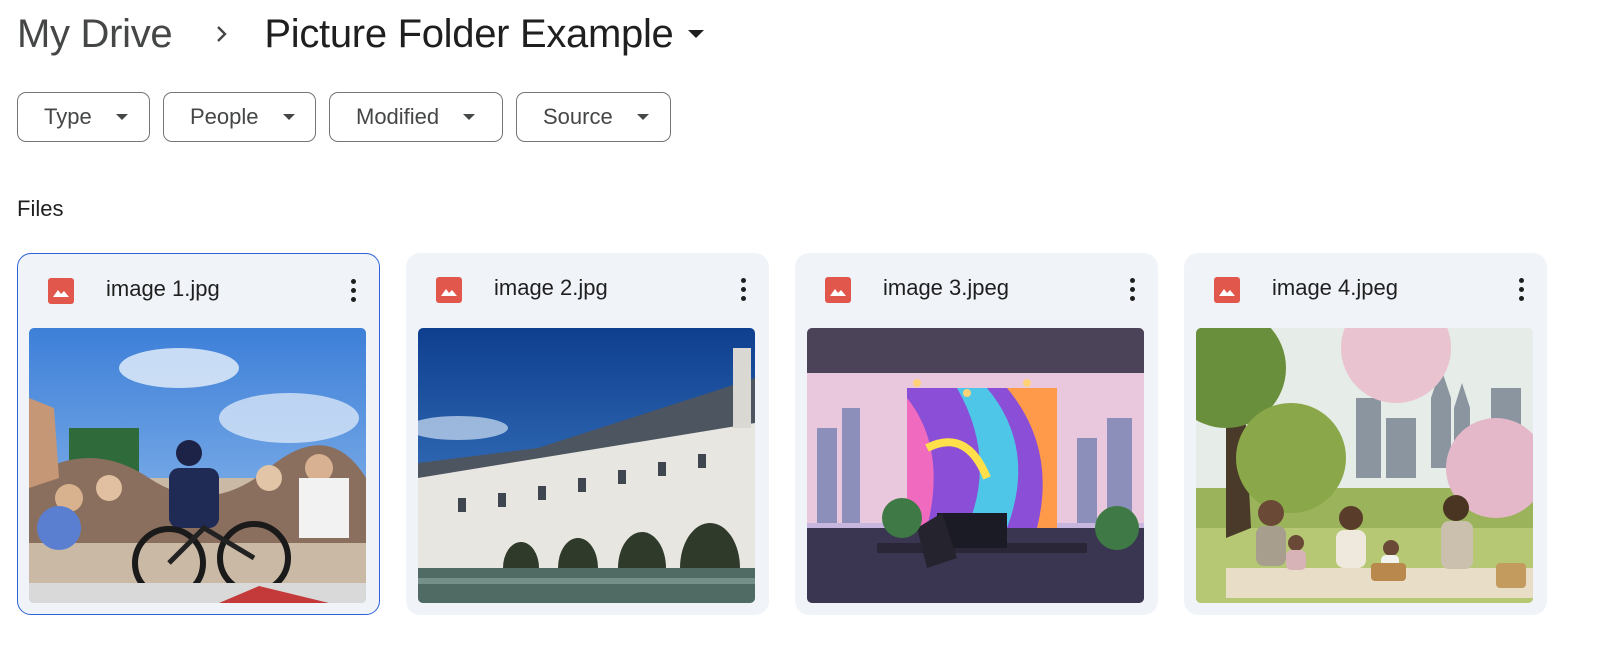 The width and height of the screenshot is (1606, 654). I want to click on filter-people-button: People, so click(239, 117).